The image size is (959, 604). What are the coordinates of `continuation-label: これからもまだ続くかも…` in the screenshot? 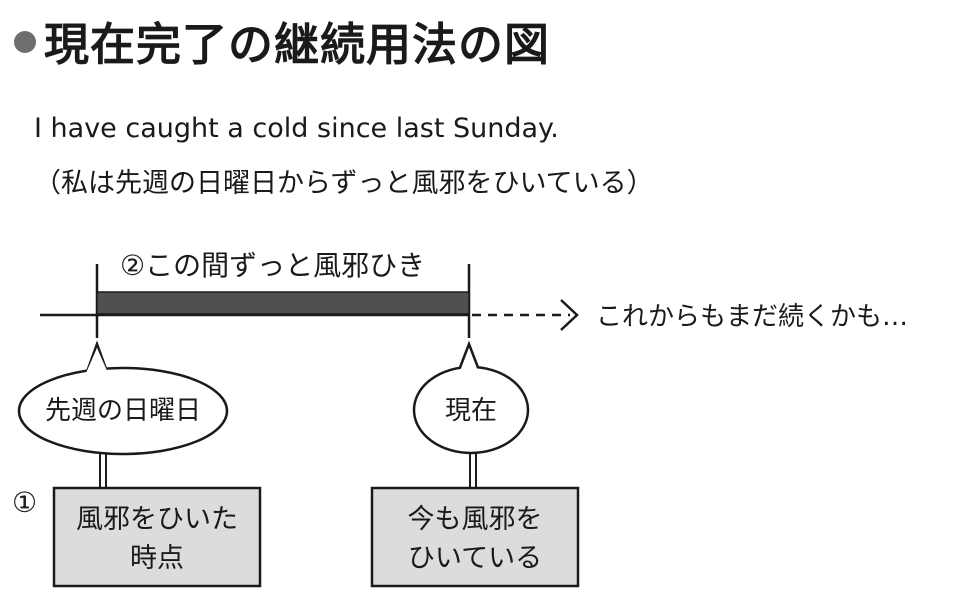 It's located at (752, 317).